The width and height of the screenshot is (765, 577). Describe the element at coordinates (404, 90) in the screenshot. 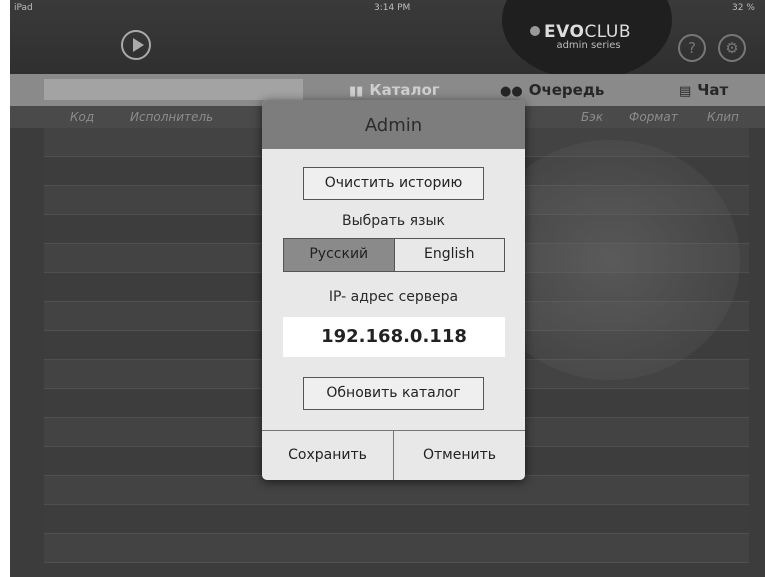

I see `tab-catalog-label: Каталог` at that location.